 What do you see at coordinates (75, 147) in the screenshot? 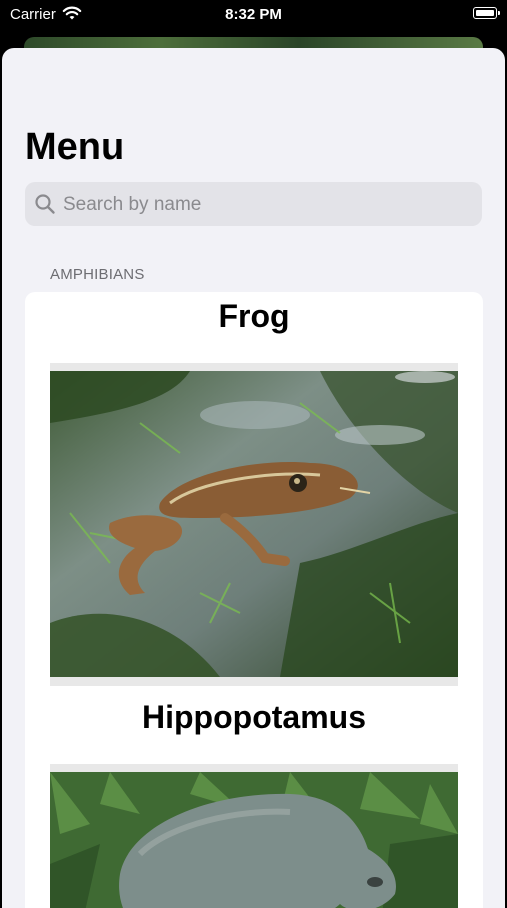
I see `page-title: Menu` at bounding box center [75, 147].